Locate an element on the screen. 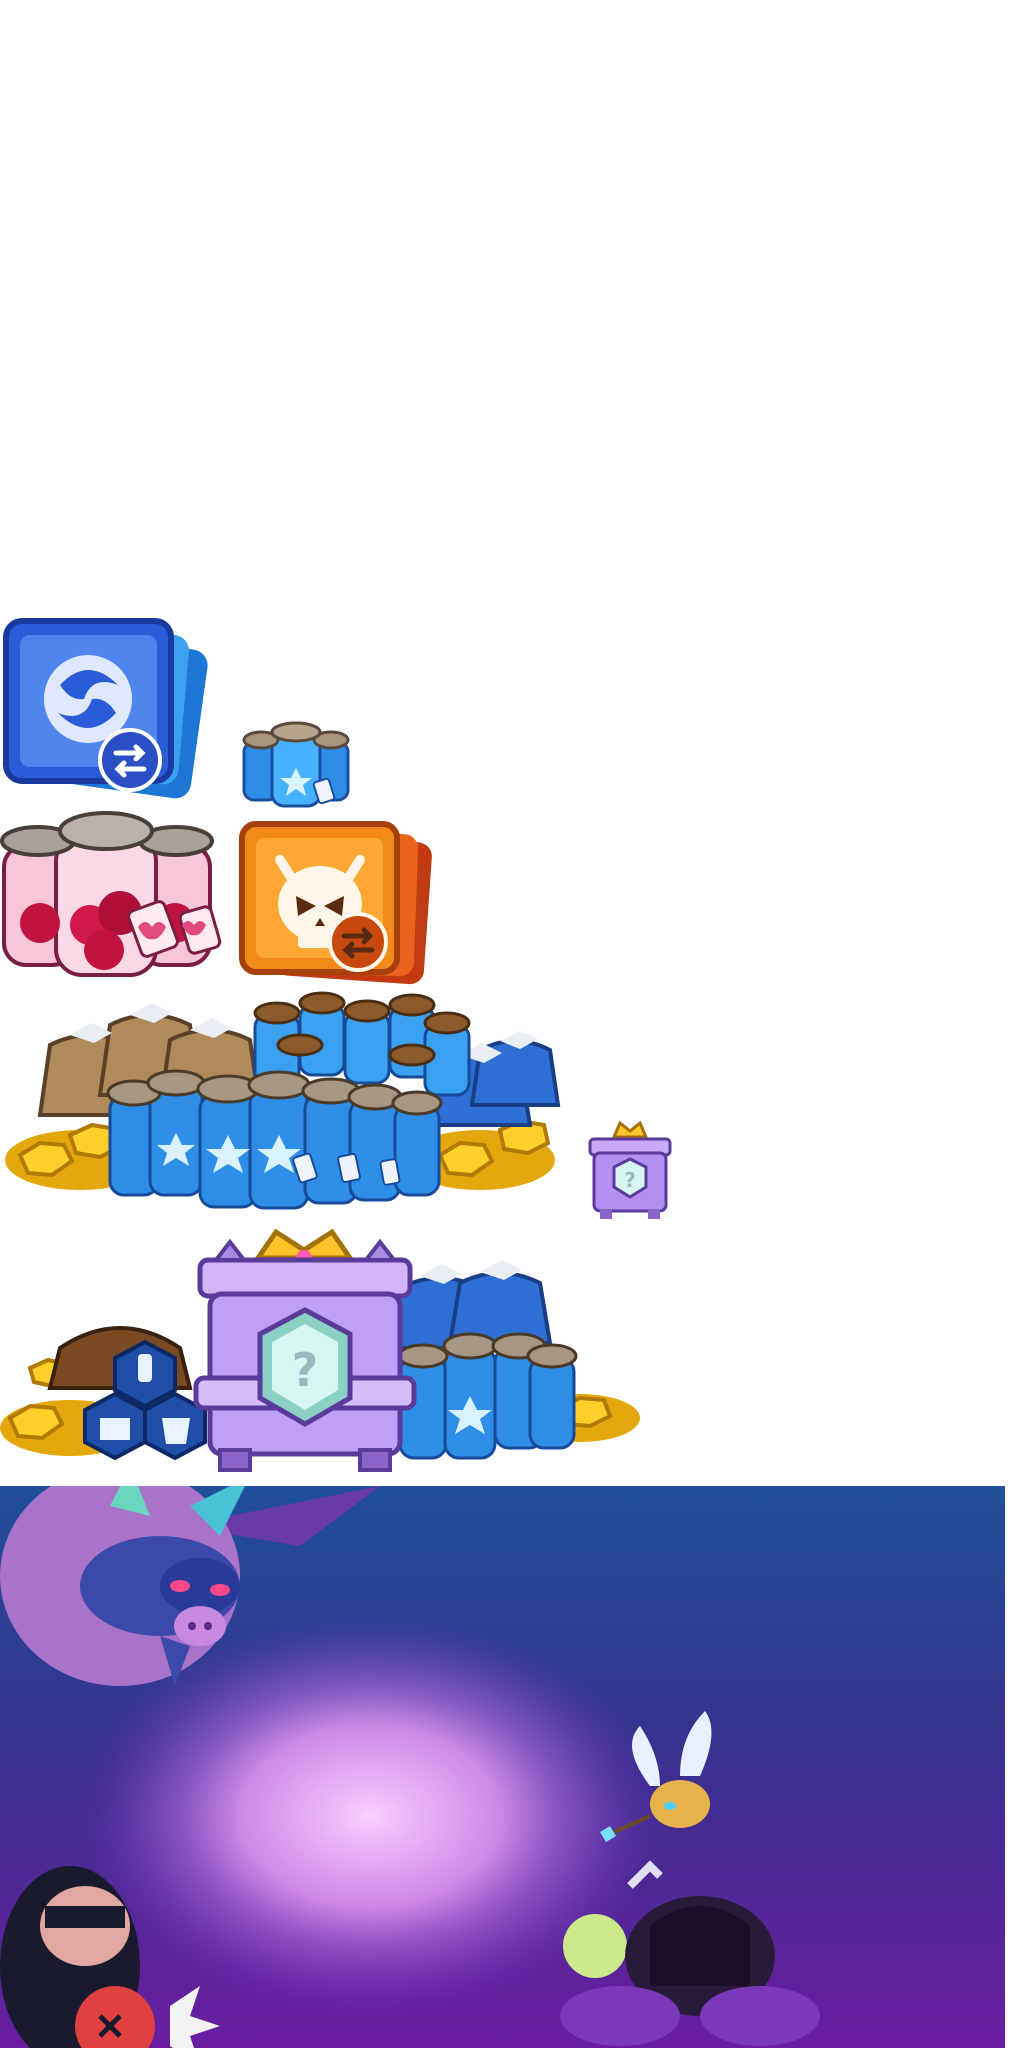  orange-skull-swap-card-icon is located at coordinates (338, 902).